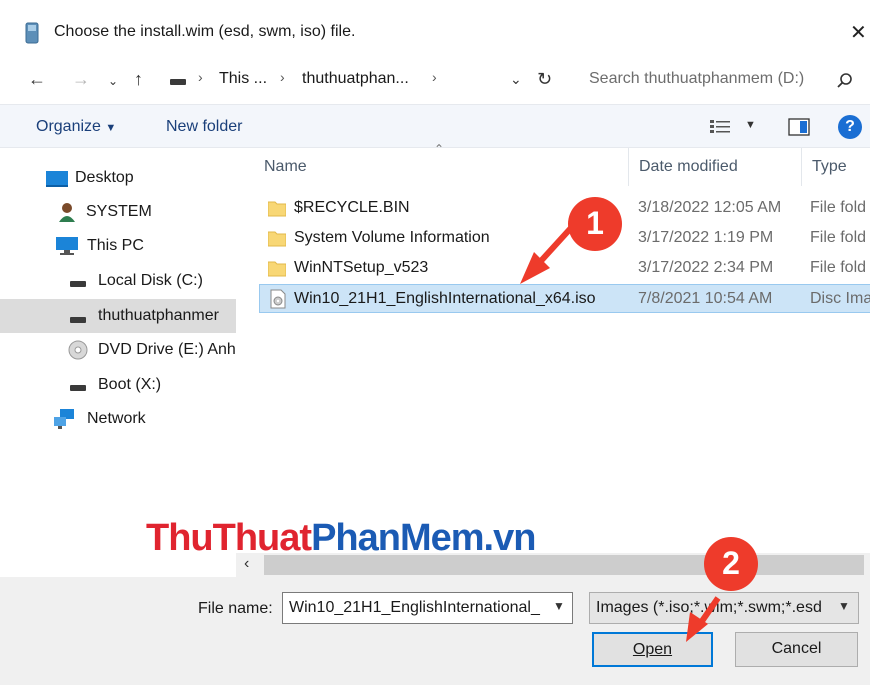 This screenshot has width=870, height=685. I want to click on nav-label: DVD Drive (E:) Anh, so click(167, 349).